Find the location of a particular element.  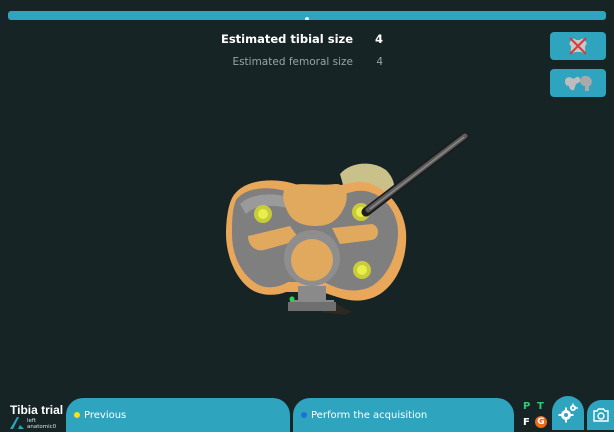

tracker-t-status: T is located at coordinates (540, 406).